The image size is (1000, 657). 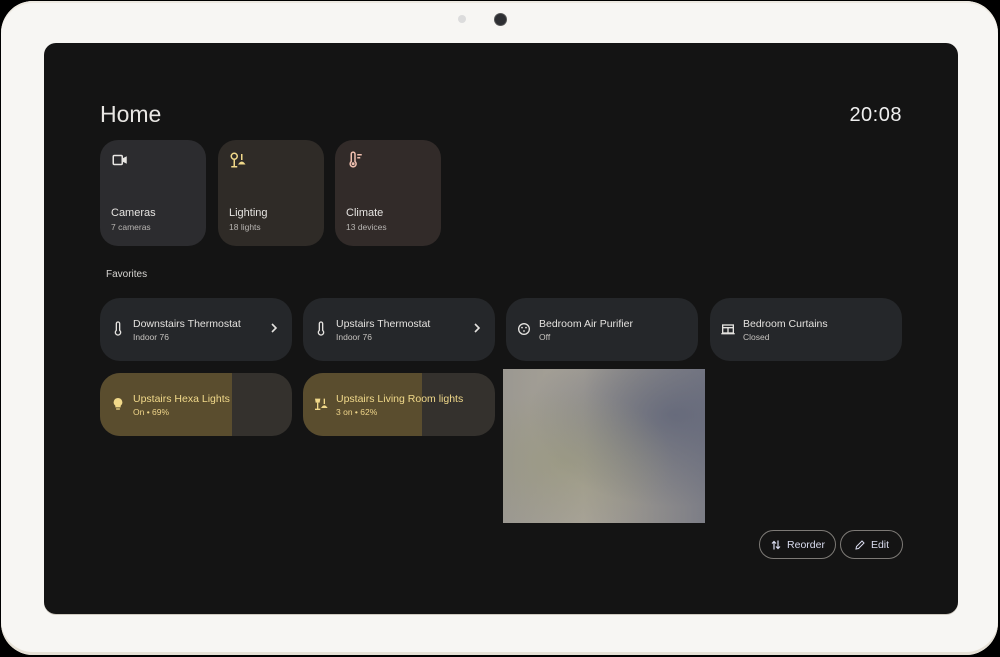 What do you see at coordinates (248, 213) in the screenshot?
I see `category-label: Lighting` at bounding box center [248, 213].